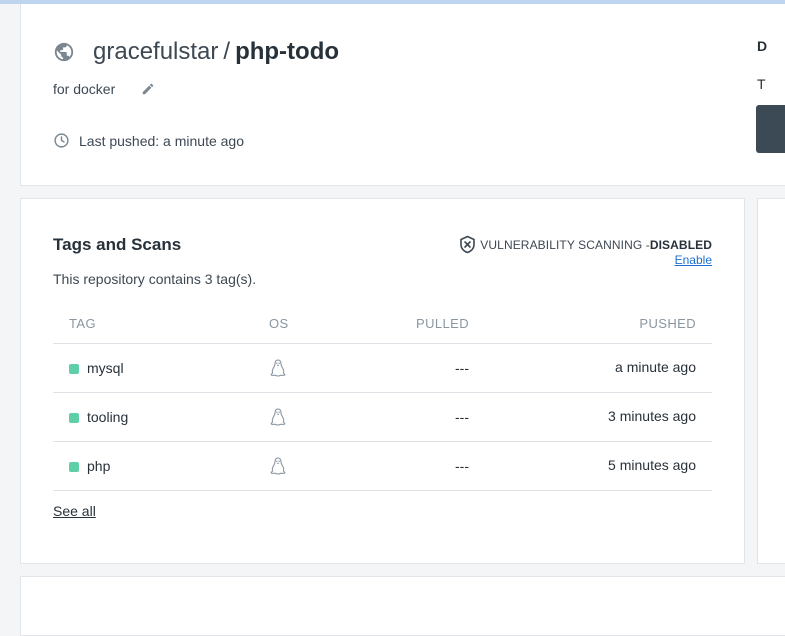  What do you see at coordinates (279, 323) in the screenshot?
I see `column-header-os: OS` at bounding box center [279, 323].